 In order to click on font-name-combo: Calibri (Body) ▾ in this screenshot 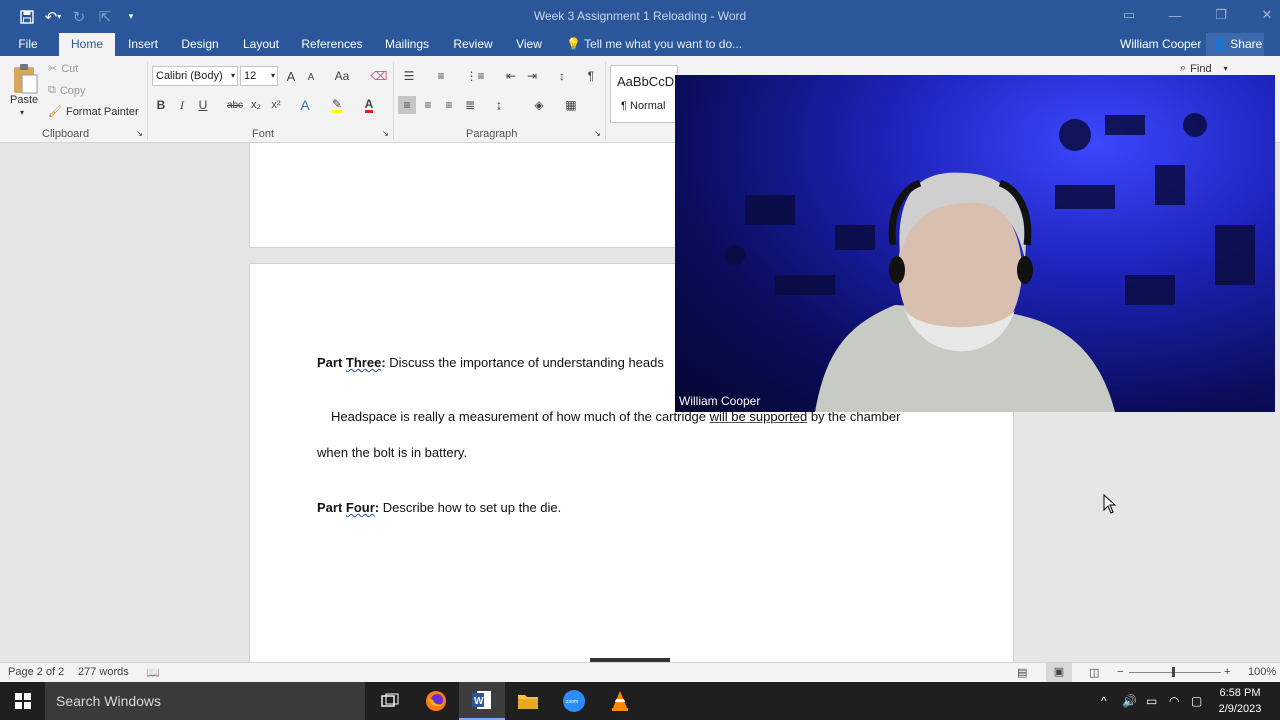, I will do `click(195, 76)`.